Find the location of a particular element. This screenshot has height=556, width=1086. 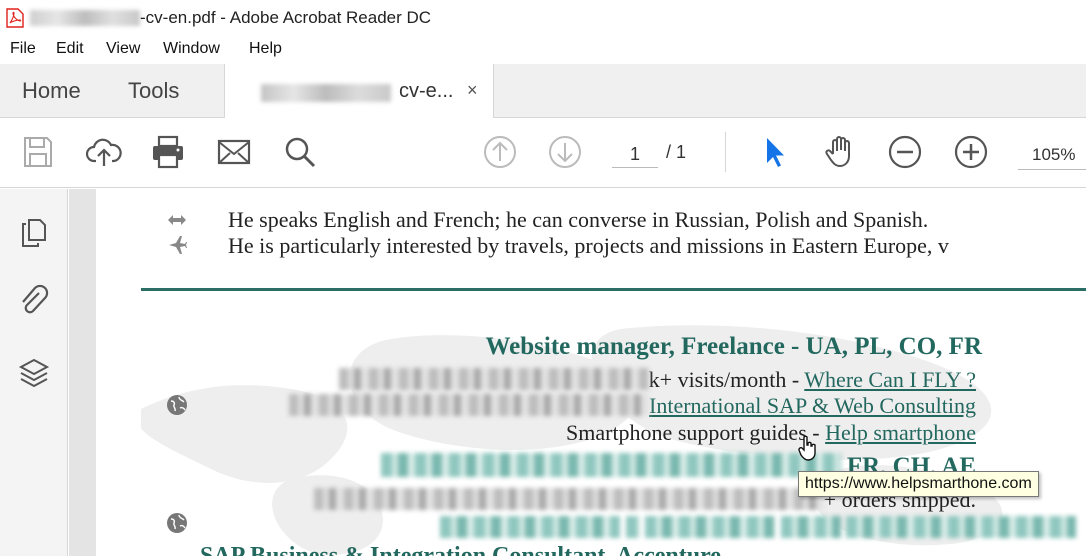

next-page-button is located at coordinates (565, 152).